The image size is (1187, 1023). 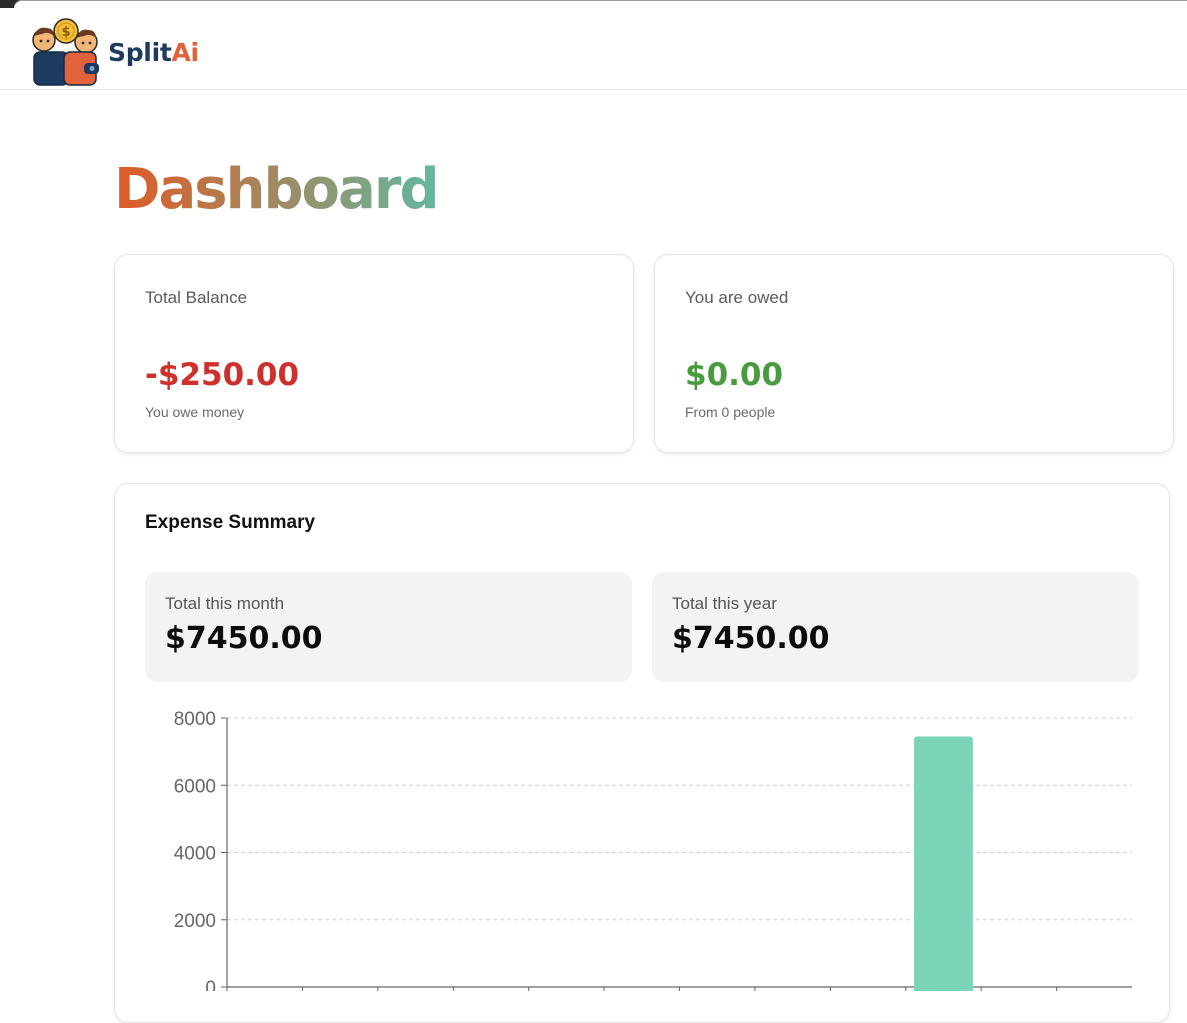 I want to click on y-tick-label: 4000, so click(x=195, y=854).